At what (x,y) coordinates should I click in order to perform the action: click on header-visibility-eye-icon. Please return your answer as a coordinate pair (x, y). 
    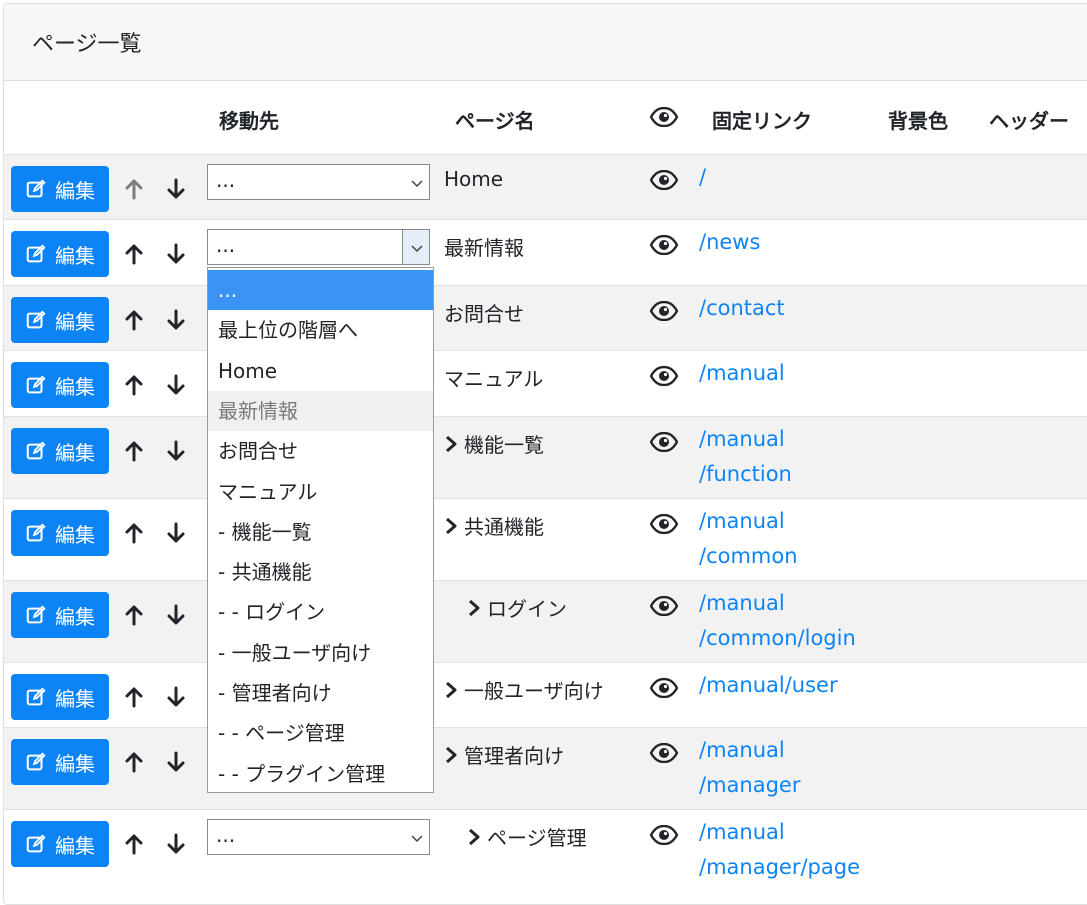
    Looking at the image, I should click on (664, 119).